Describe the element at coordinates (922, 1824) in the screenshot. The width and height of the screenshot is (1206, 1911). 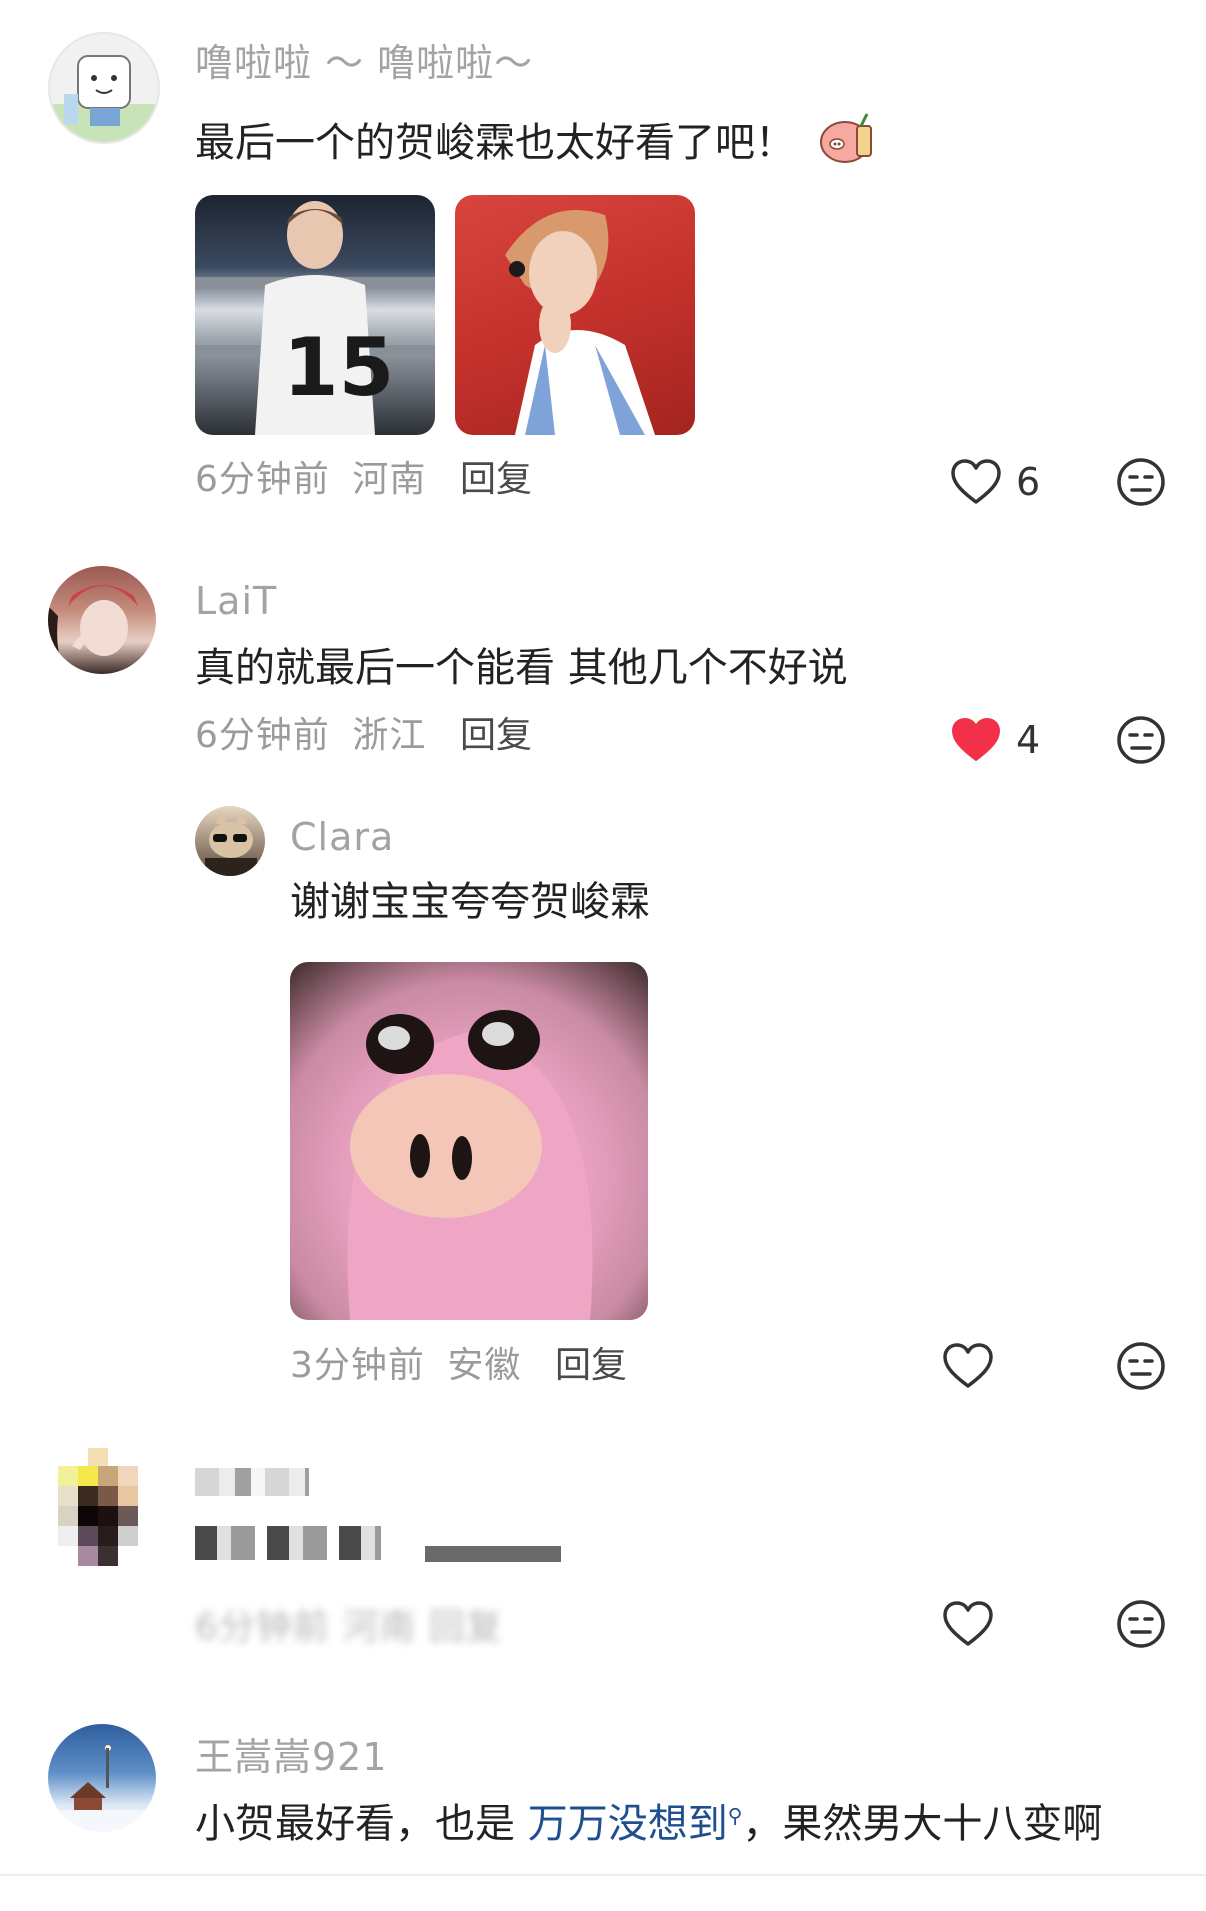
I see `comment-text-after: ，果然男大十八变啊` at that location.